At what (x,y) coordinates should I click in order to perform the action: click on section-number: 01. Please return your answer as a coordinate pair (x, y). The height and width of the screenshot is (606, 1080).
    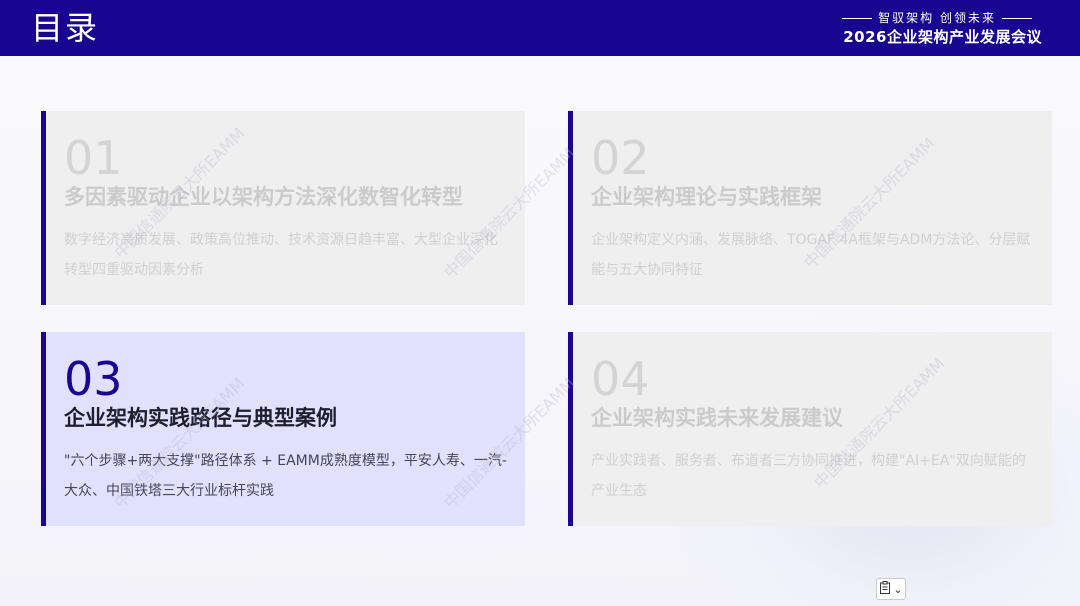
    Looking at the image, I should click on (93, 158).